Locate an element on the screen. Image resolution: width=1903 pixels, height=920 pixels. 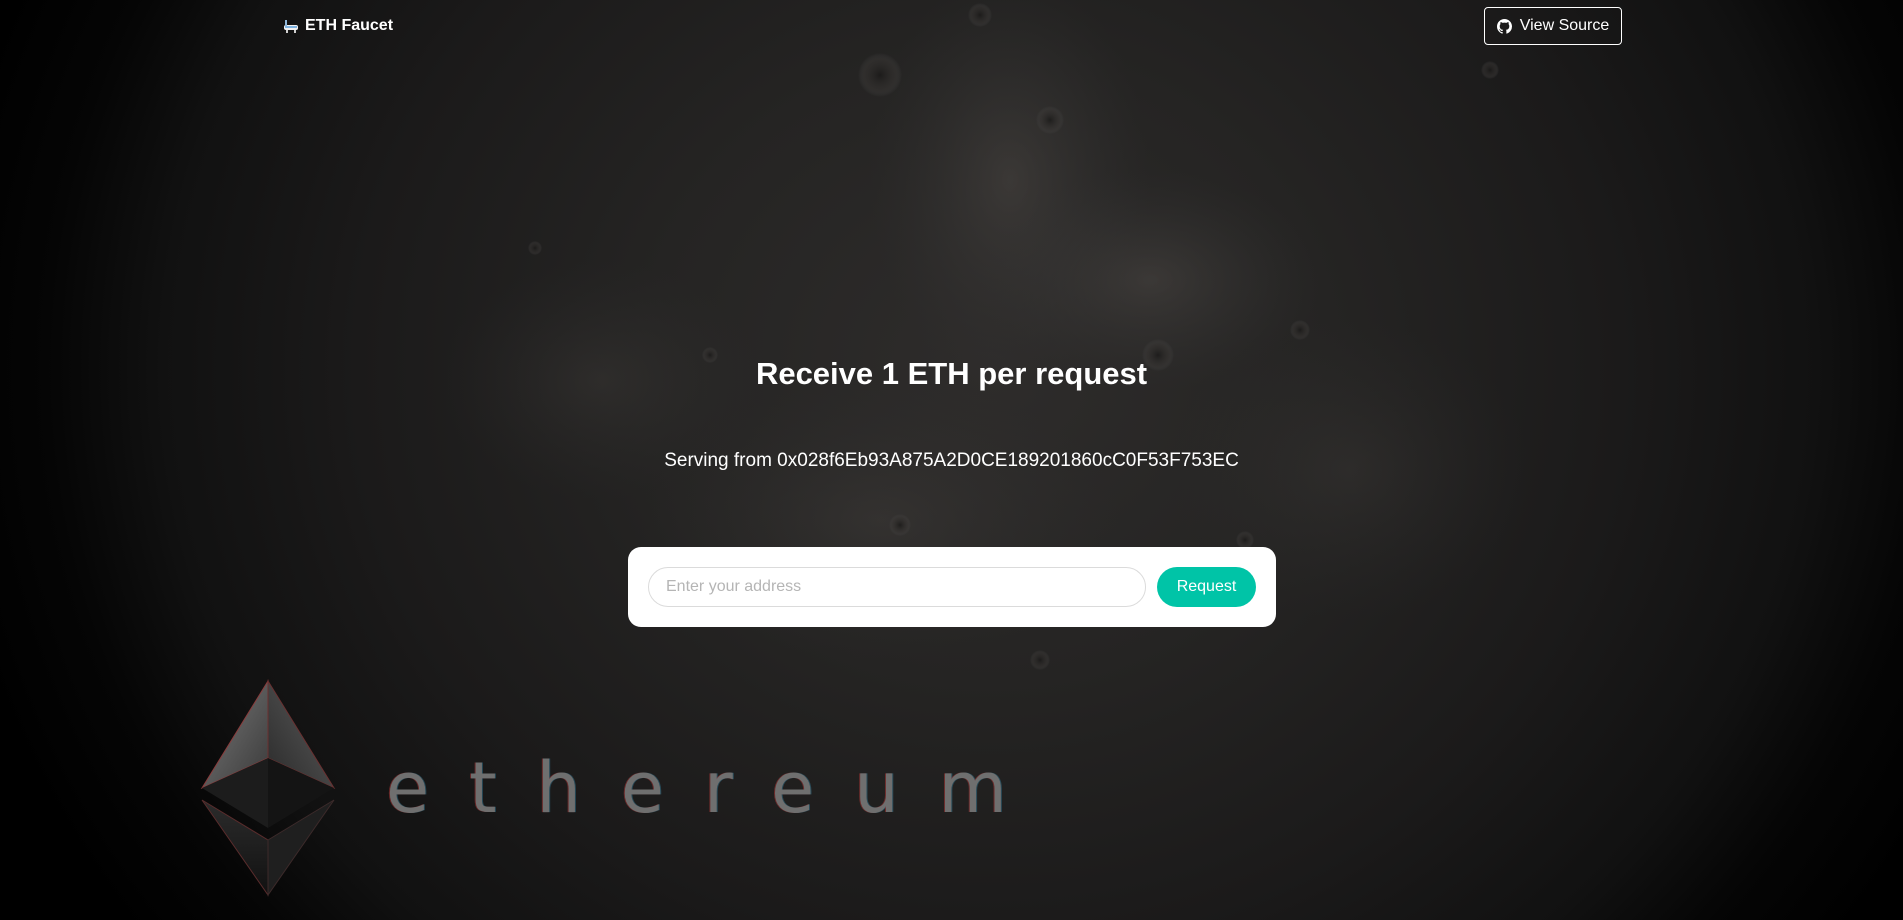
address-input is located at coordinates (897, 587).